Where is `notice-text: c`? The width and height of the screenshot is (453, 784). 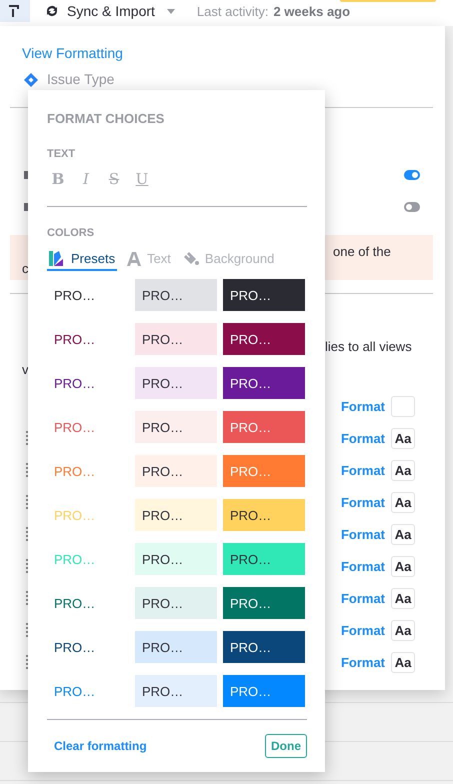
notice-text: c is located at coordinates (25, 269).